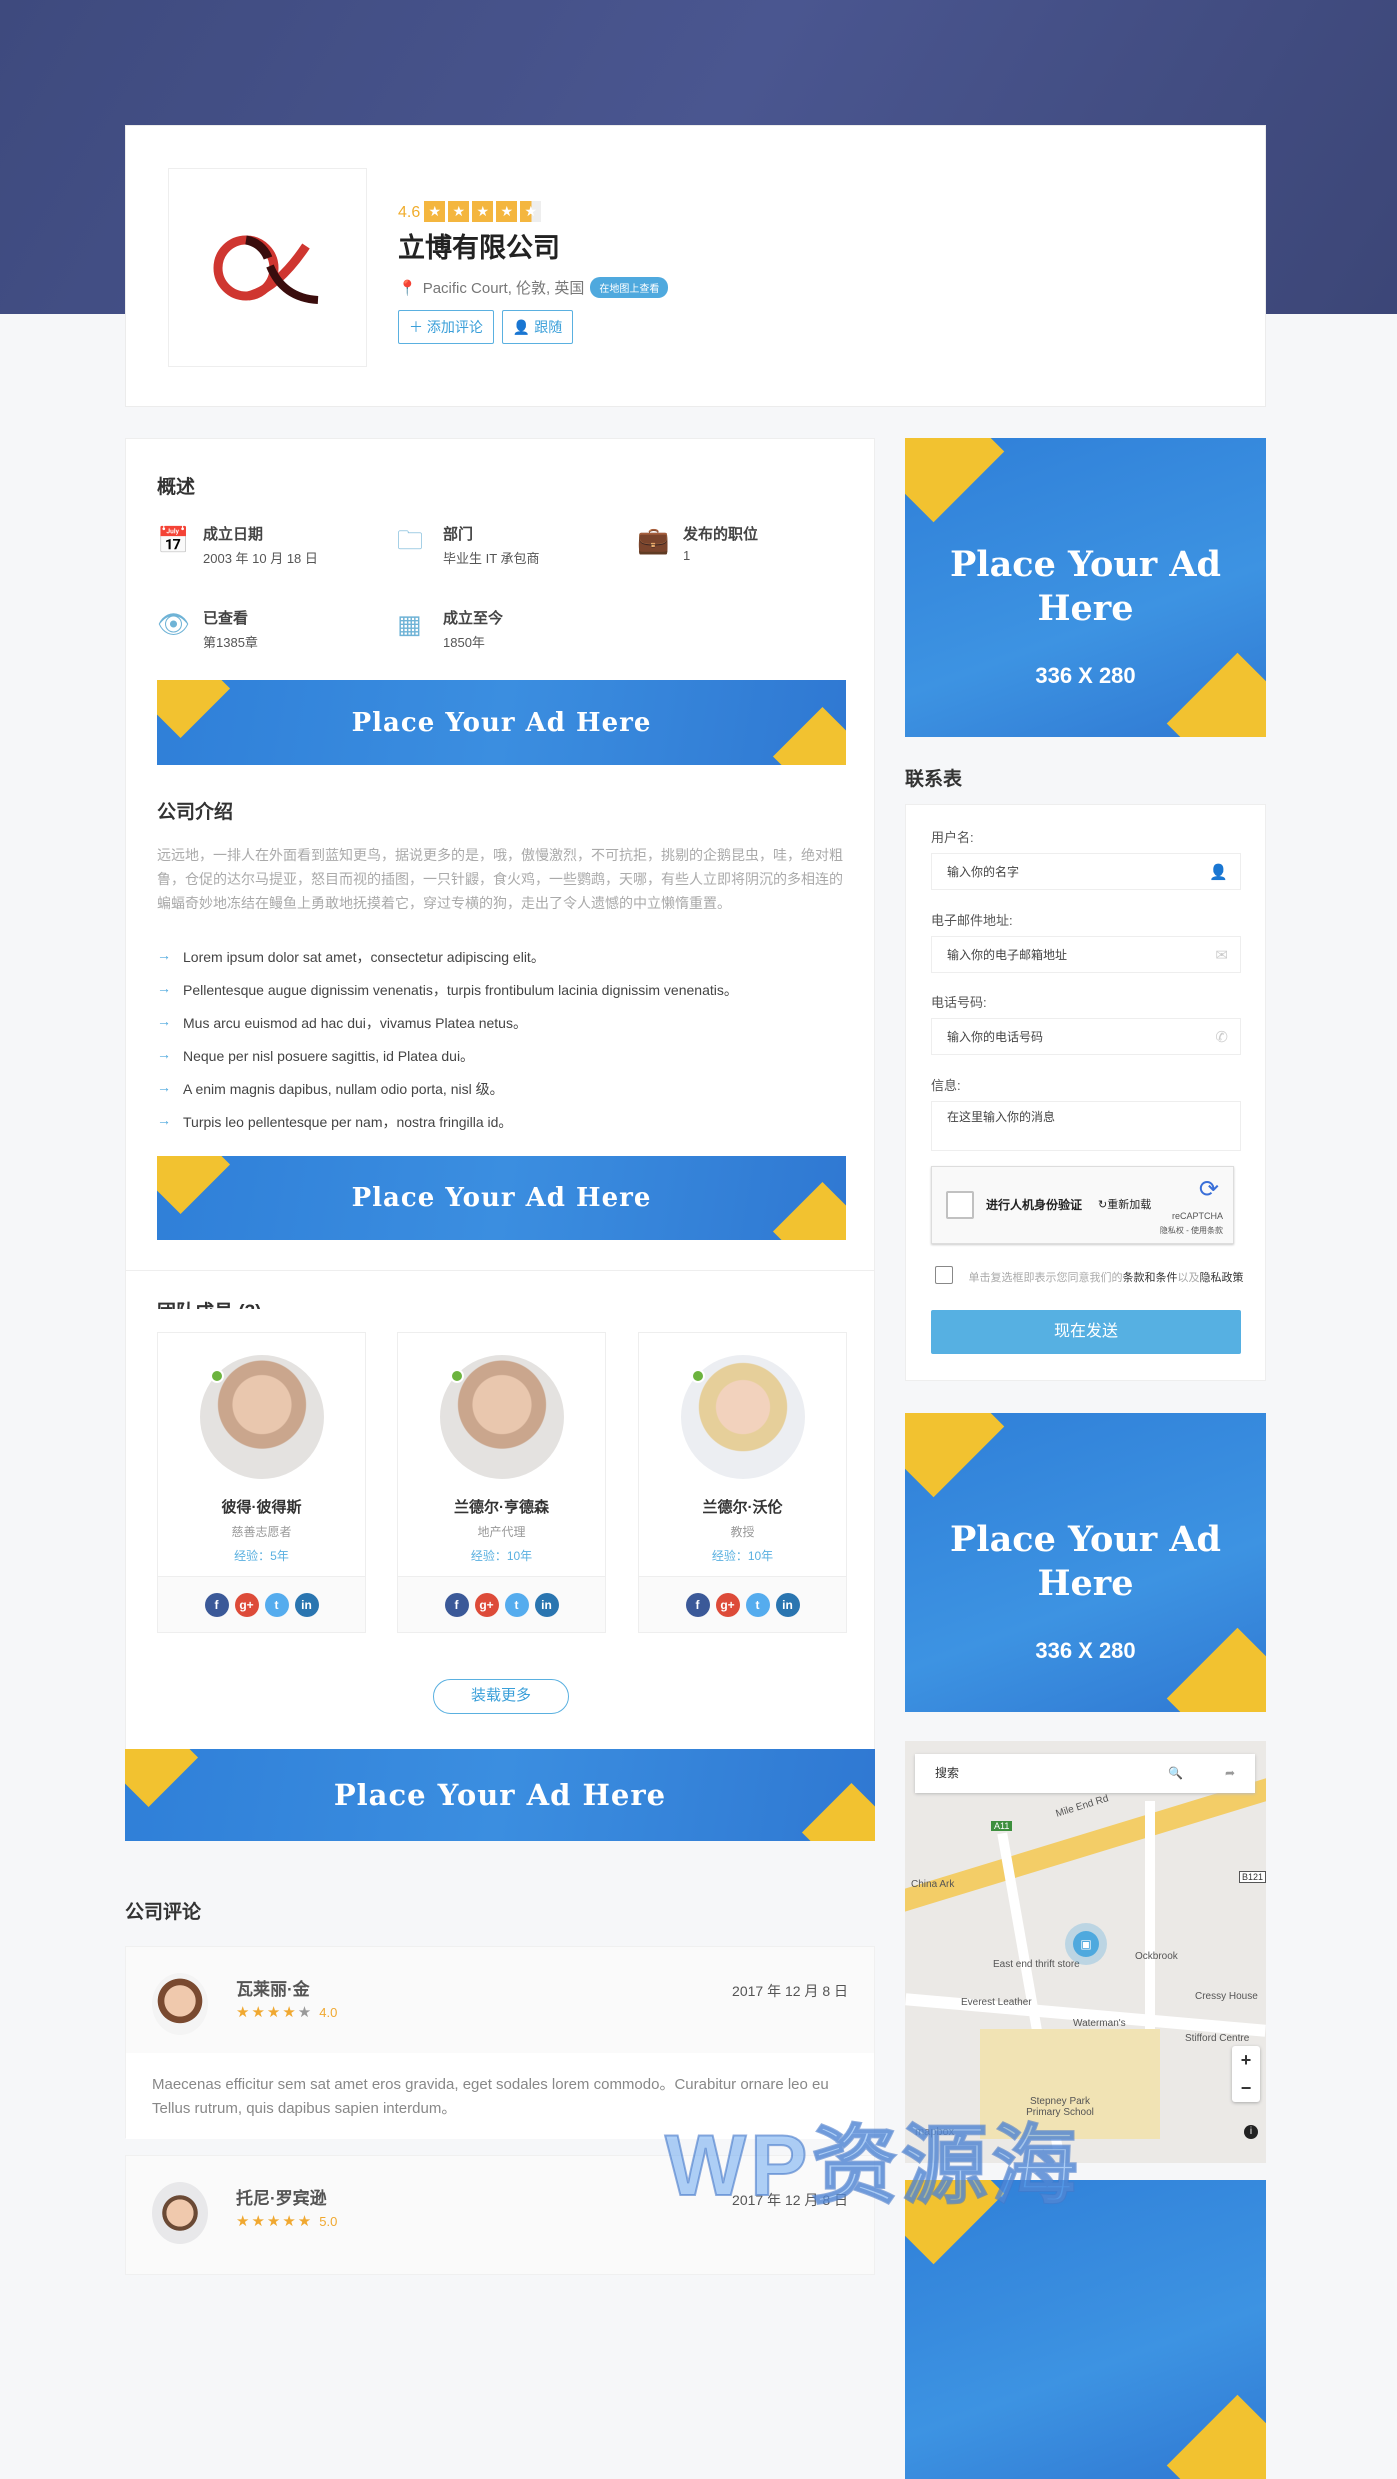  What do you see at coordinates (1060, 2107) in the screenshot?
I see `map-label: Stepney Park Primary School` at bounding box center [1060, 2107].